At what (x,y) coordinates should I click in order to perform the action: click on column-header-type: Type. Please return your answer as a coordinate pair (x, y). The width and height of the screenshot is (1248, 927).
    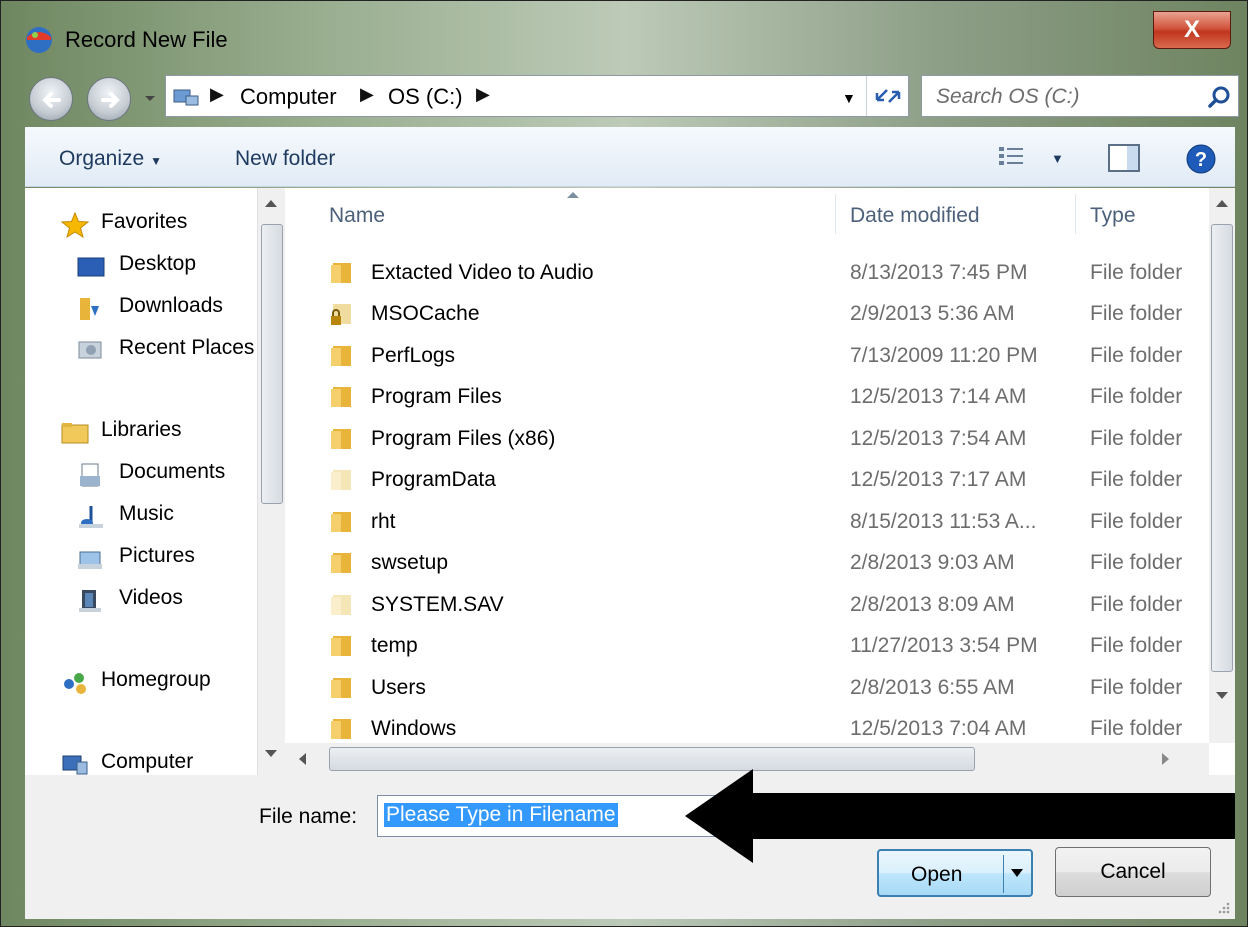
    Looking at the image, I should click on (1113, 216).